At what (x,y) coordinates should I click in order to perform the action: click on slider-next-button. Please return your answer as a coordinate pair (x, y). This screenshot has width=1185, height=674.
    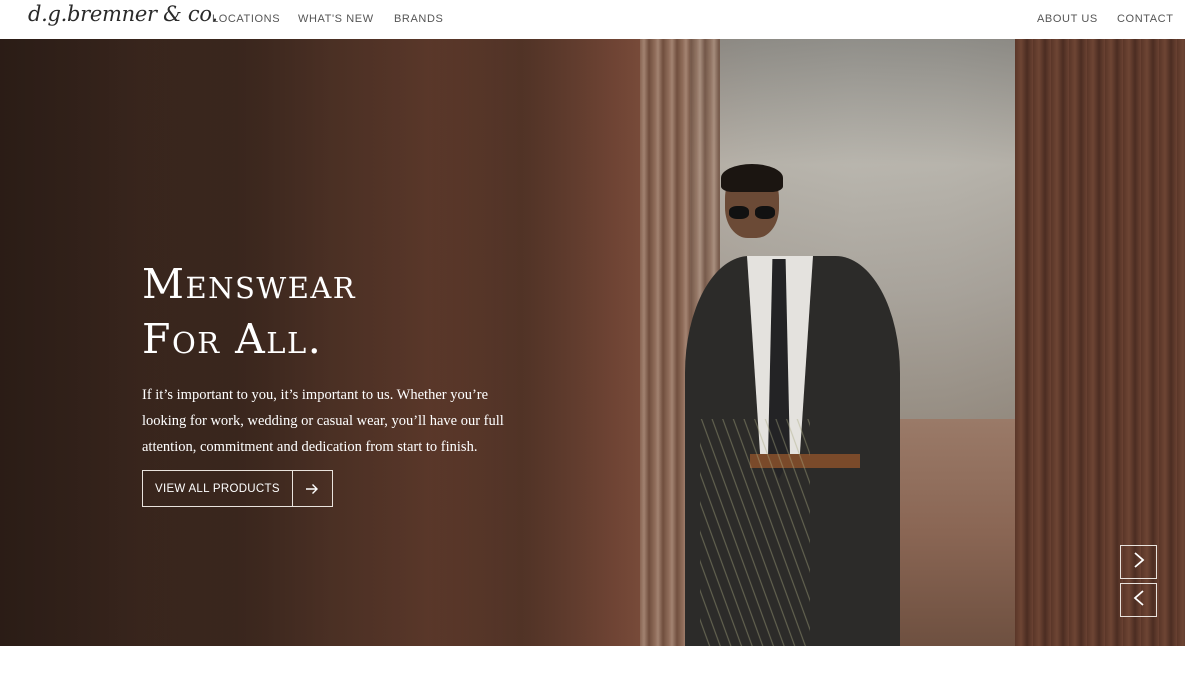
    Looking at the image, I should click on (1138, 562).